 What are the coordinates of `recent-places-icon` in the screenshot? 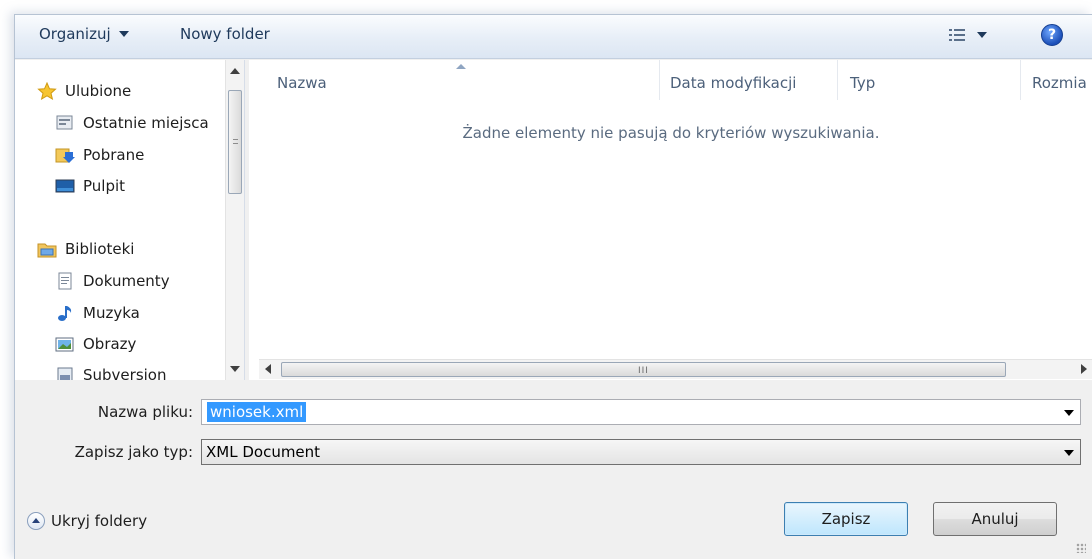 It's located at (65, 123).